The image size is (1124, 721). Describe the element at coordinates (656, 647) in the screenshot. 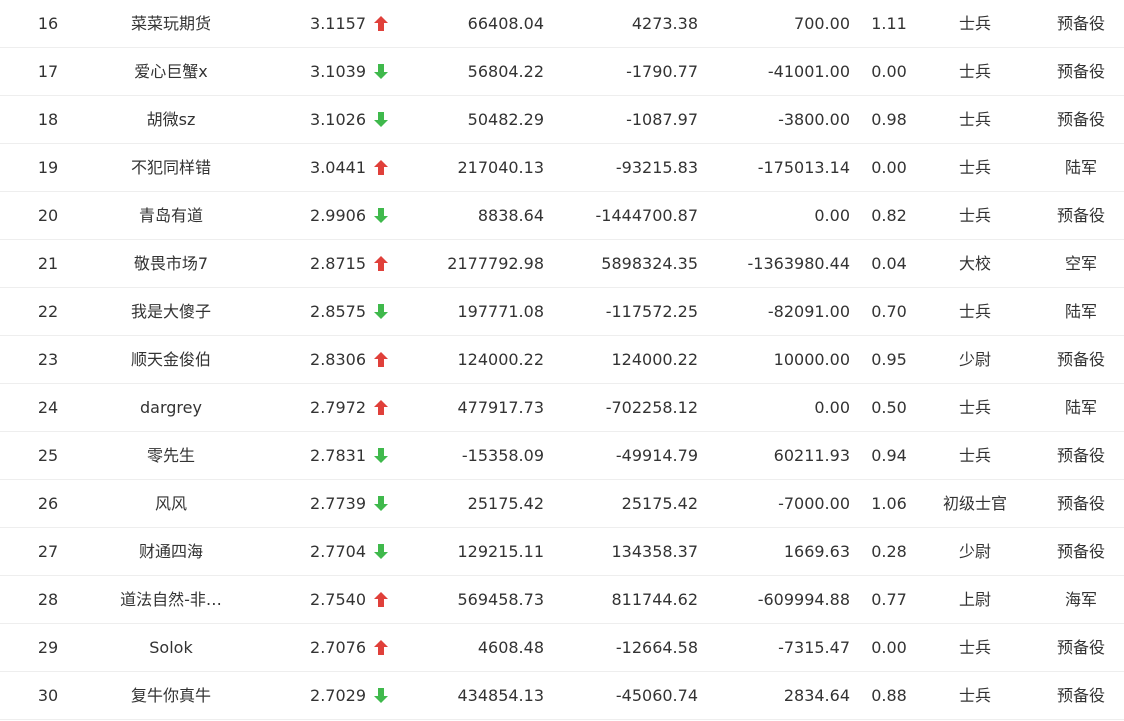

I see `value-2-cell: -12664.58` at that location.